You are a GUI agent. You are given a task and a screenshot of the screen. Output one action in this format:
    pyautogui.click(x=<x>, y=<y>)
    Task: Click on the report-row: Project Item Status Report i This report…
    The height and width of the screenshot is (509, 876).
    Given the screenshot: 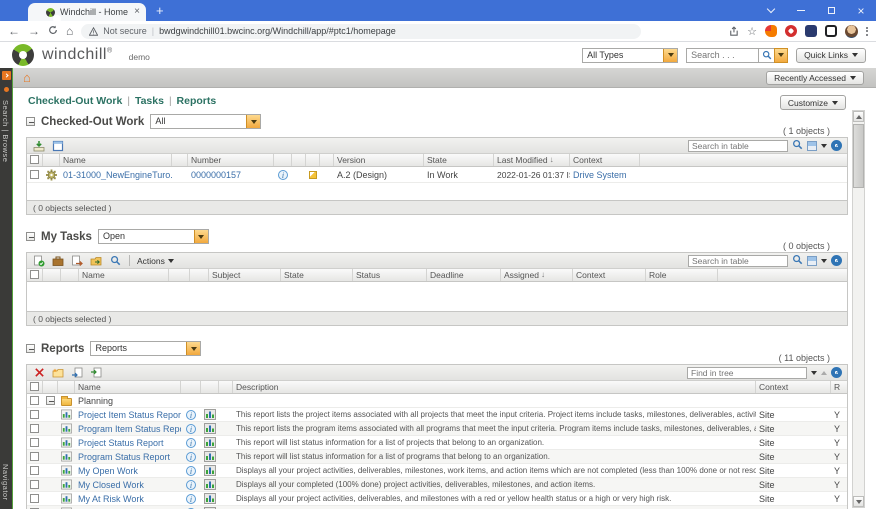 What is the action you would take?
    pyautogui.click(x=437, y=415)
    